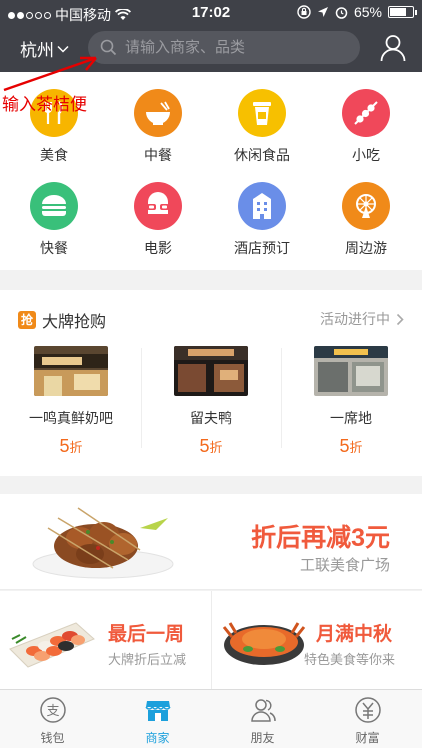  I want to click on brand-sale-header: 抢 大牌抢购, so click(62, 320).